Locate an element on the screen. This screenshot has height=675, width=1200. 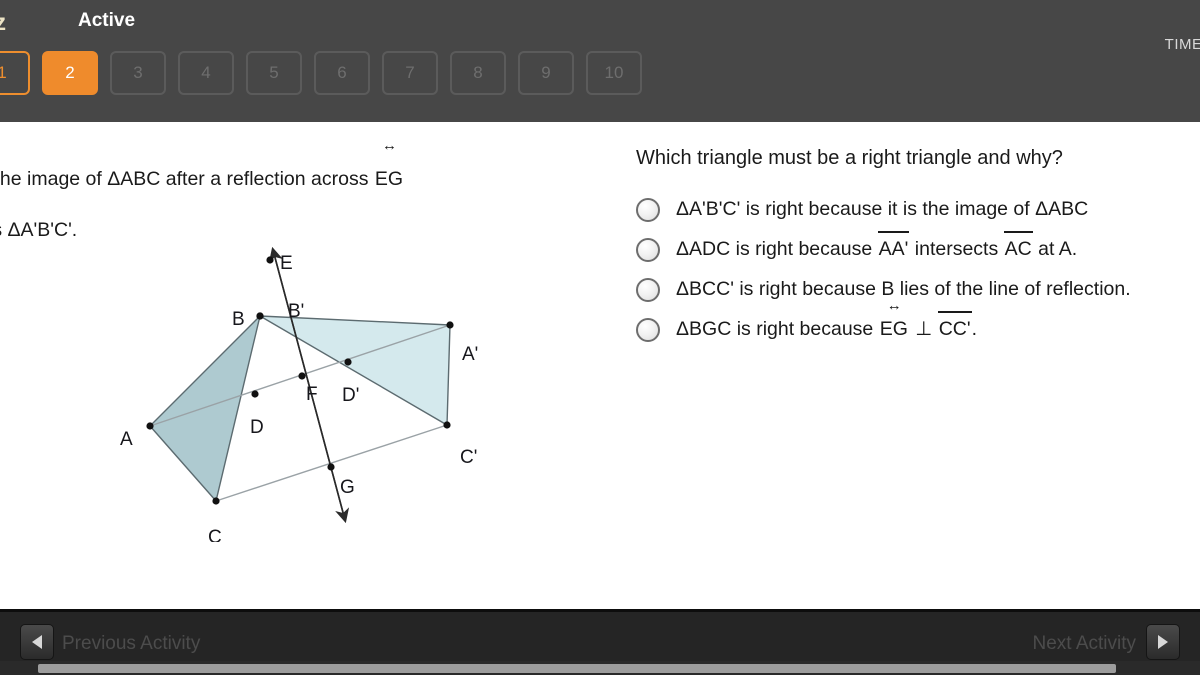
point-label-d-prime: D' is located at coordinates (350, 395).